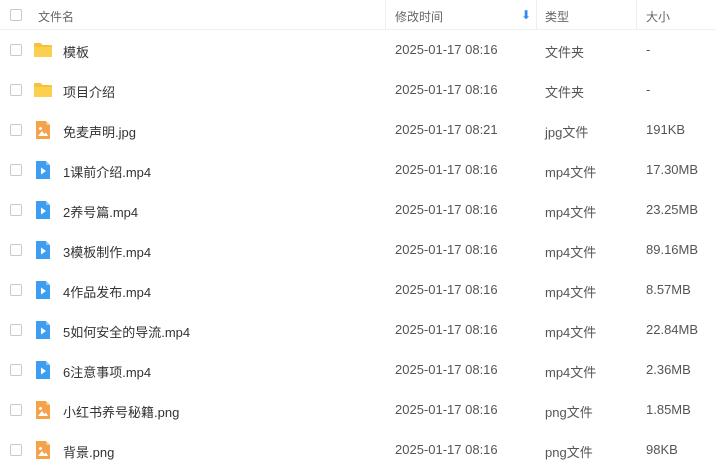 This screenshot has height=470, width=716. Describe the element at coordinates (668, 369) in the screenshot. I see `file-size: 2.36MB` at that location.